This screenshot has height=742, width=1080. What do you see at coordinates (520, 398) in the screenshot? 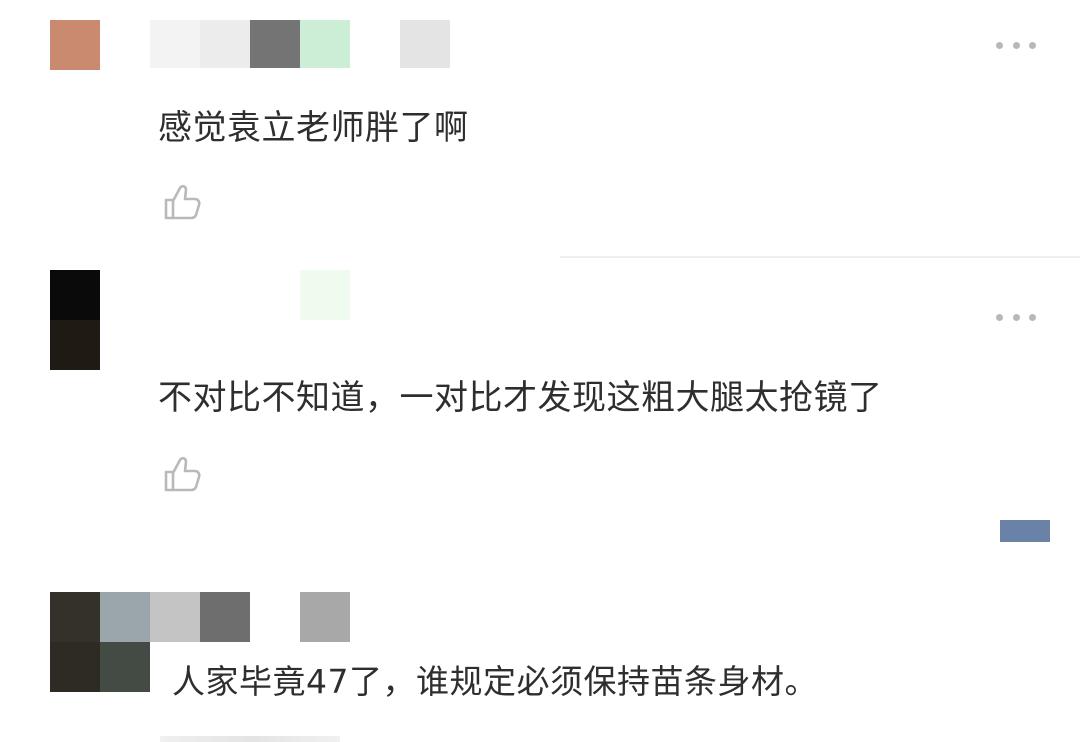
I see `comment-text: 不对比不知道，一对比才发现这粗大腿太抢镜了` at bounding box center [520, 398].